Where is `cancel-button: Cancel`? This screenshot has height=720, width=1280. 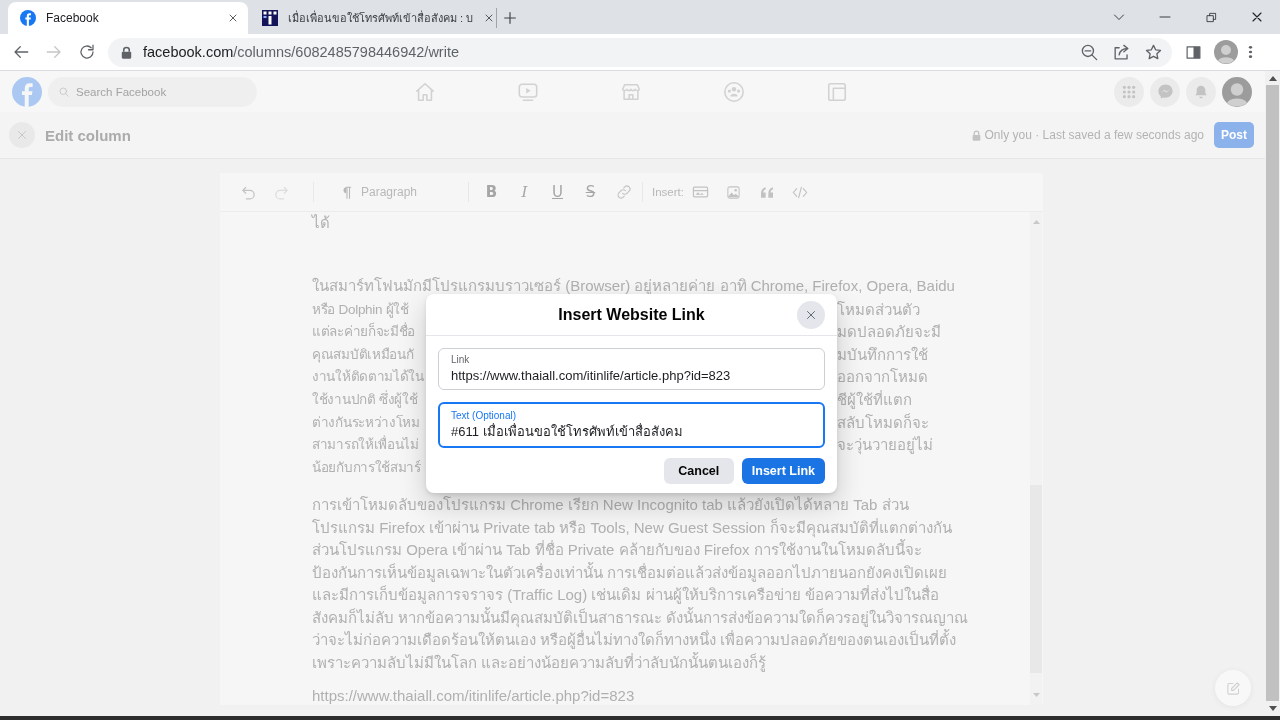 cancel-button: Cancel is located at coordinates (698, 471).